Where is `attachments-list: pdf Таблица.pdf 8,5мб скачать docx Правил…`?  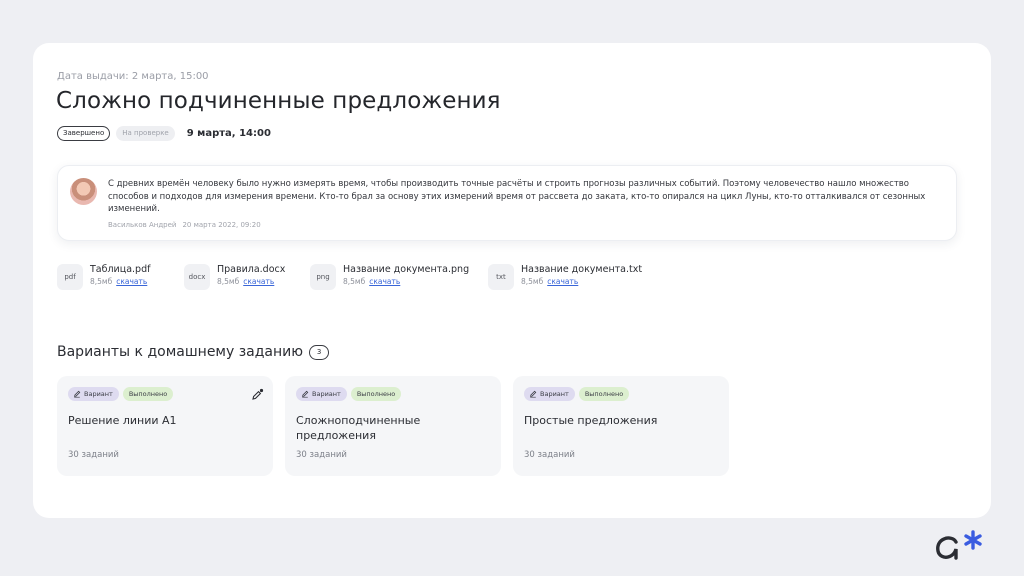 attachments-list: pdf Таблица.pdf 8,5мб скачать docx Правил… is located at coordinates (349, 277).